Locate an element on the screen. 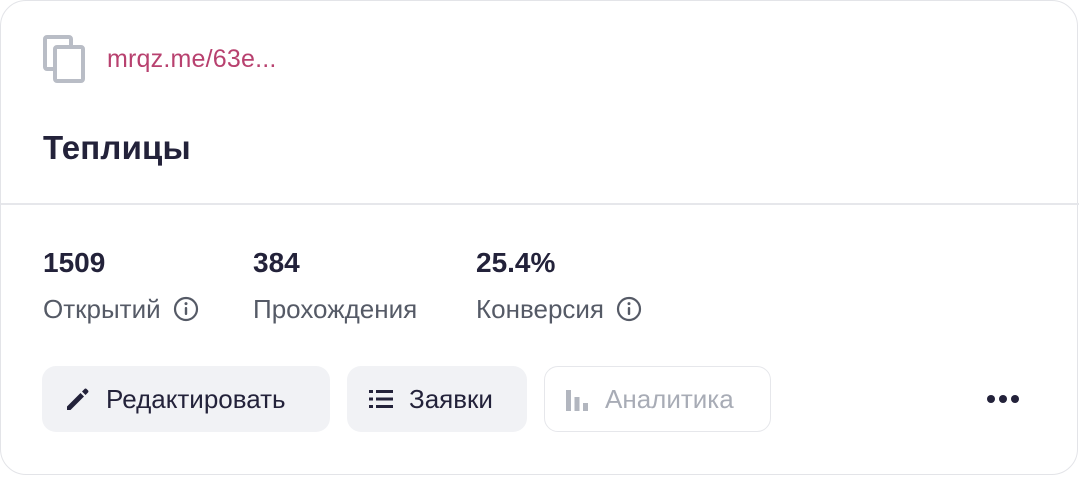 The image size is (1080, 477). stat-completions: 384 Прохождения is located at coordinates (335, 285).